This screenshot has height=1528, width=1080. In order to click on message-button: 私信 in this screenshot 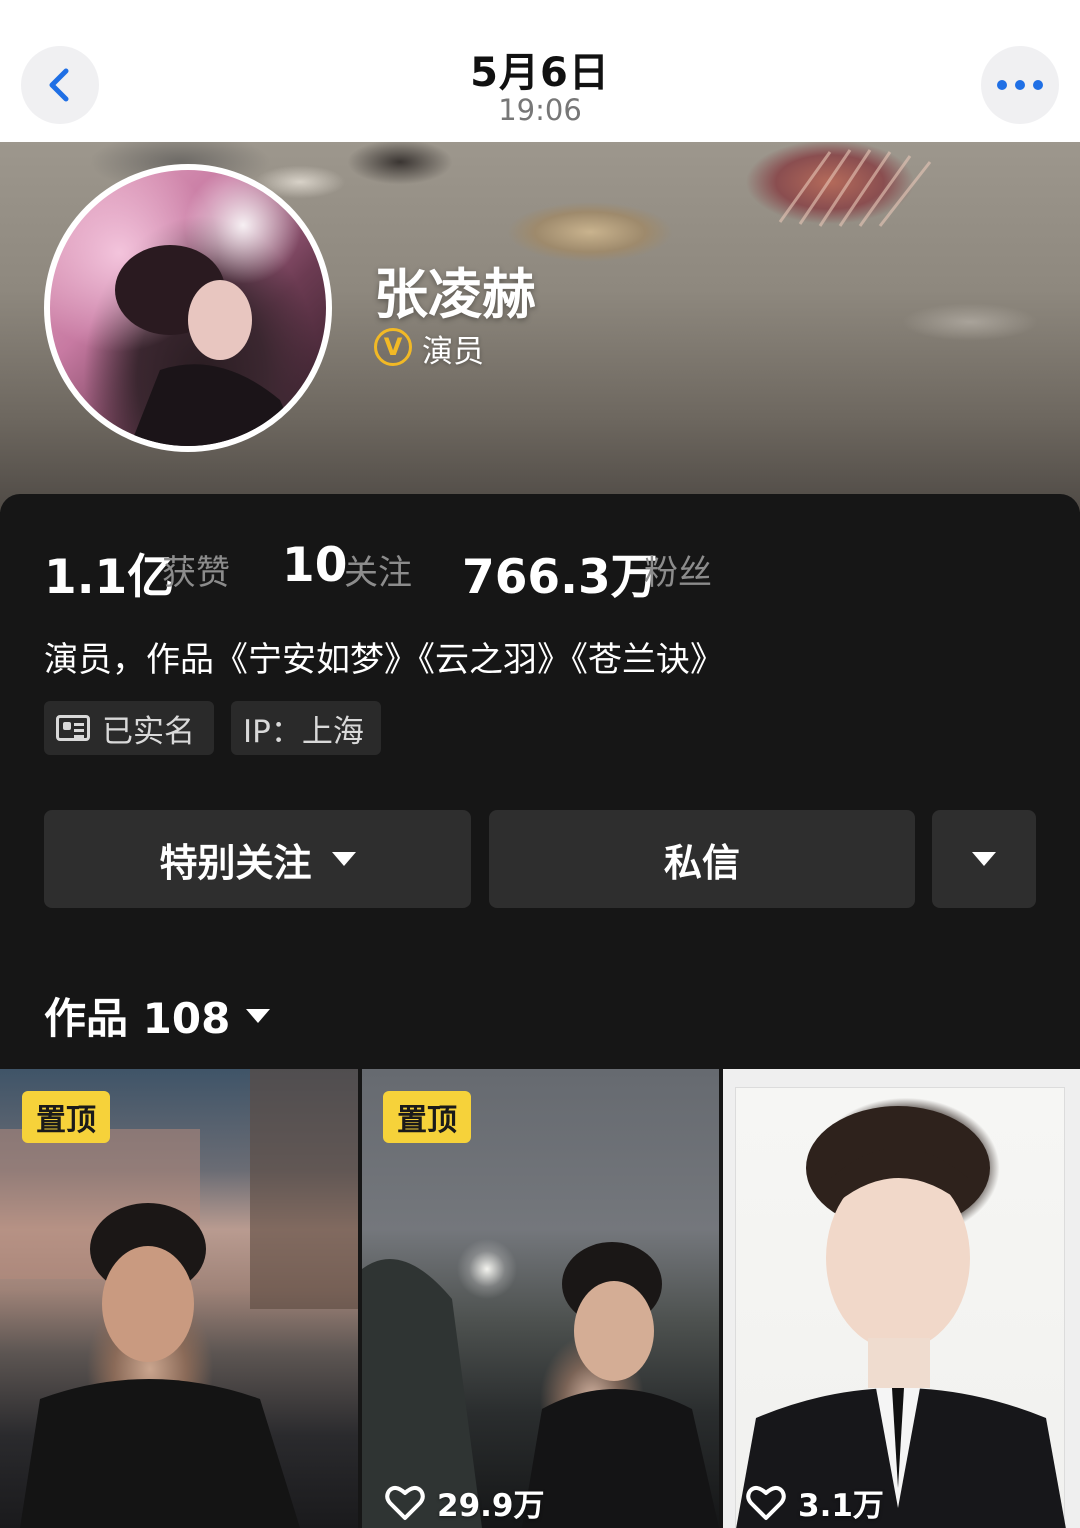, I will do `click(702, 859)`.